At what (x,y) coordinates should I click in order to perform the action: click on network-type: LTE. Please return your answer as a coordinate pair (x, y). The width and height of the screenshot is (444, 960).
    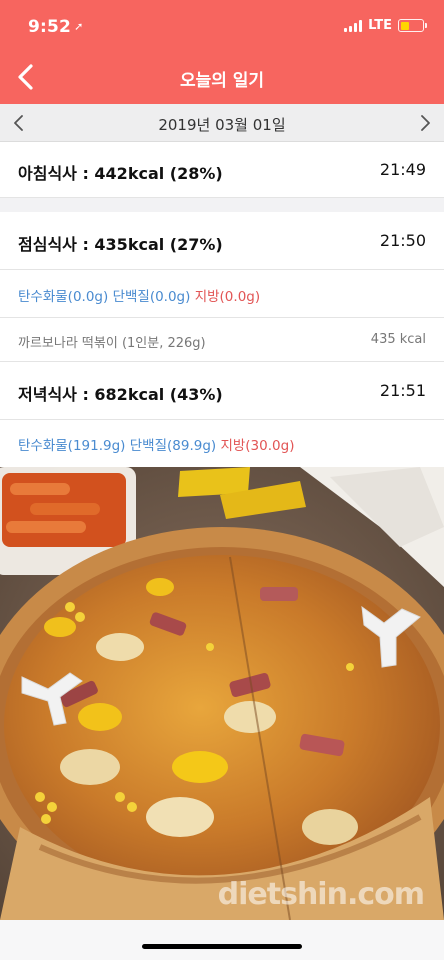
    Looking at the image, I should click on (380, 25).